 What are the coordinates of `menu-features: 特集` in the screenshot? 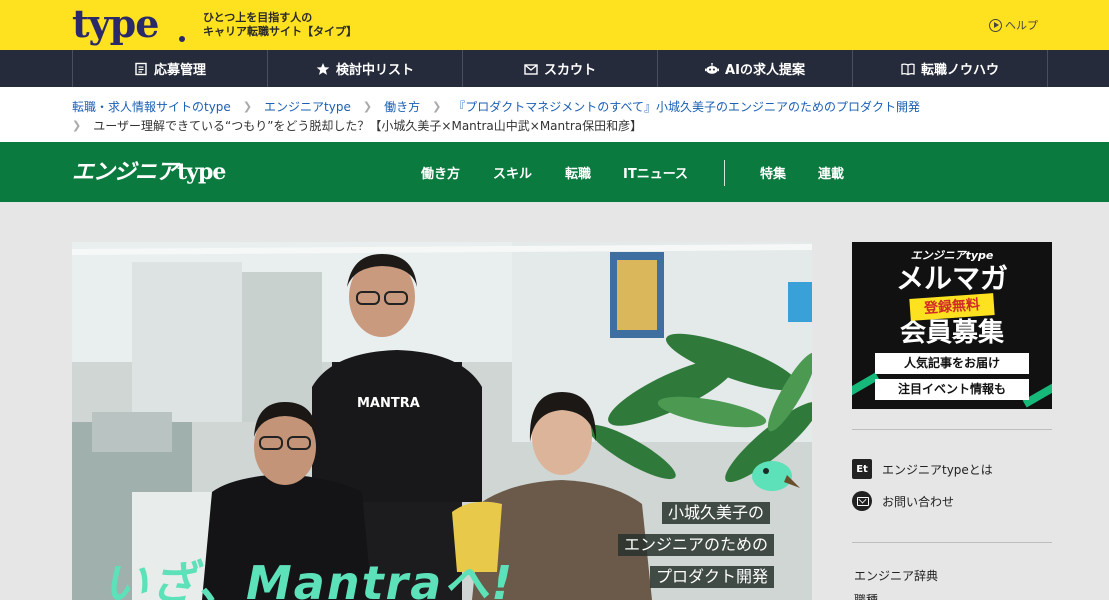 It's located at (773, 172).